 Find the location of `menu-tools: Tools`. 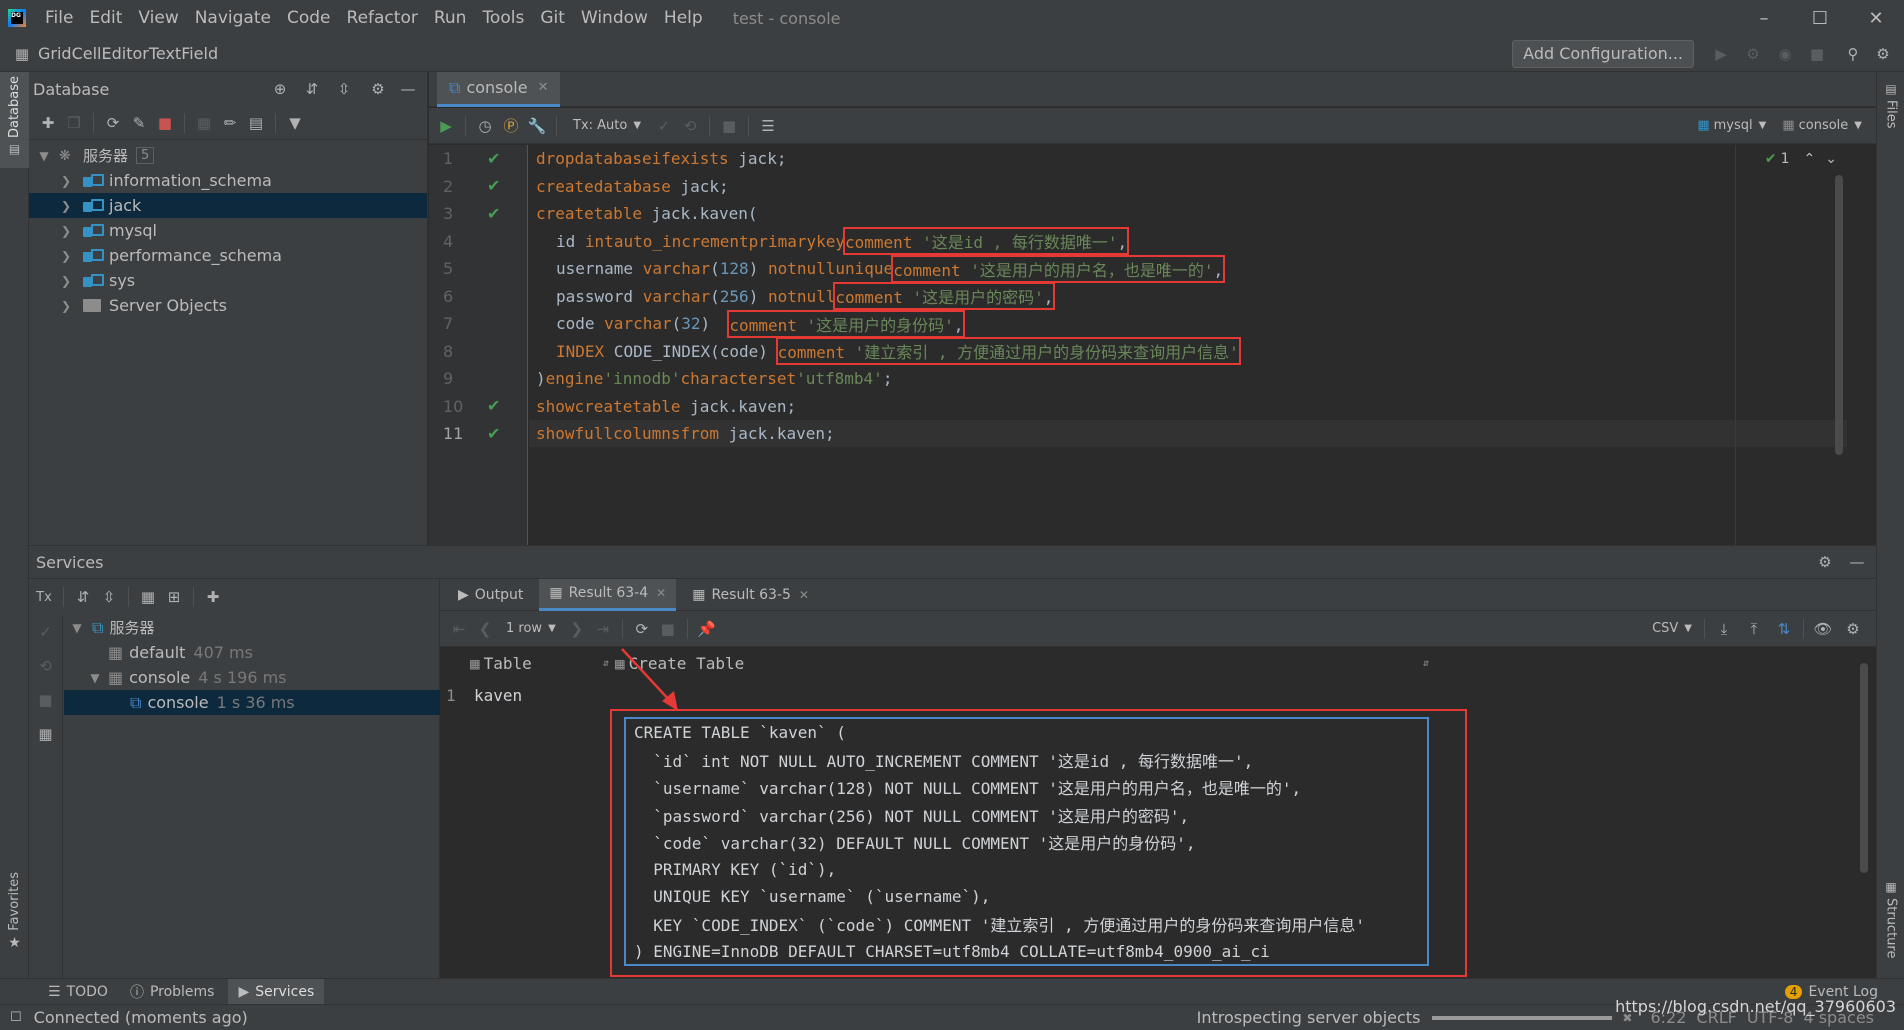

menu-tools: Tools is located at coordinates (503, 18).